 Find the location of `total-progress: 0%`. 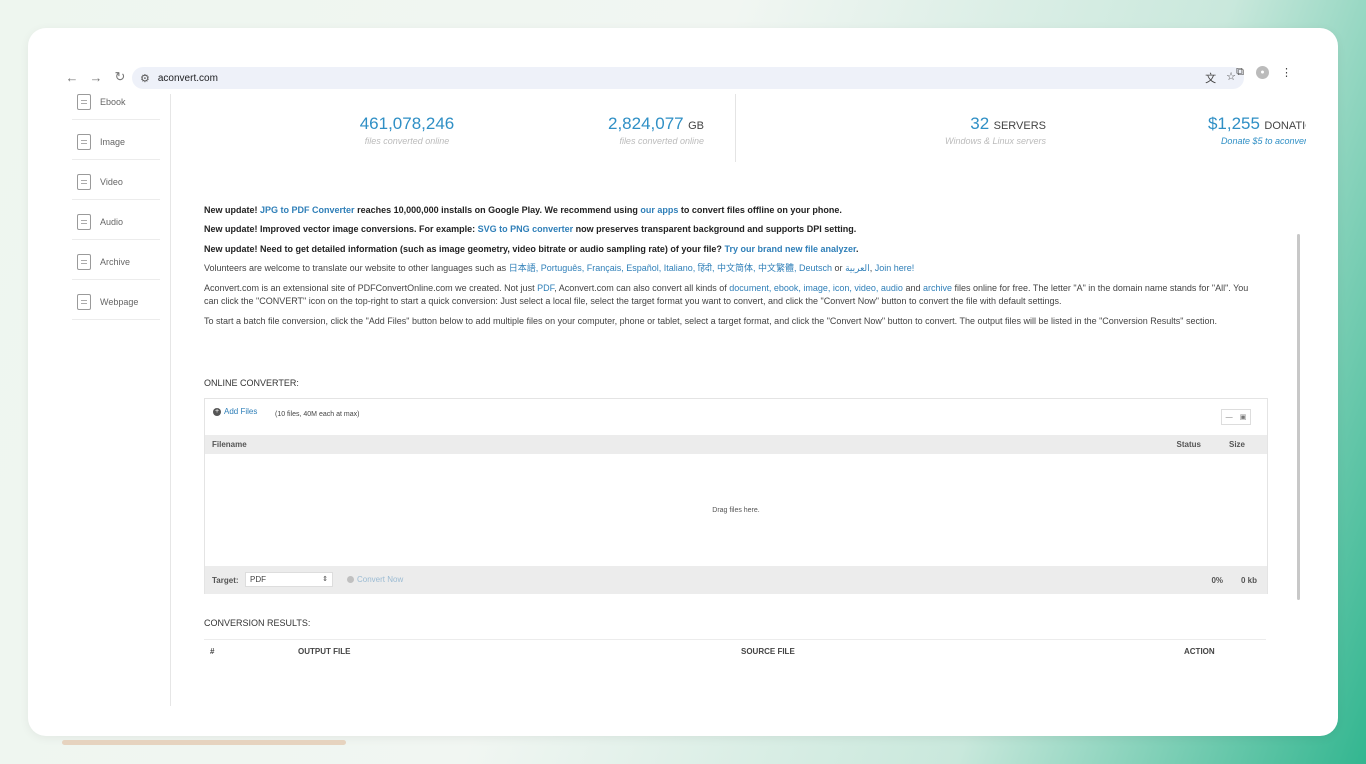

total-progress: 0% is located at coordinates (1217, 580).